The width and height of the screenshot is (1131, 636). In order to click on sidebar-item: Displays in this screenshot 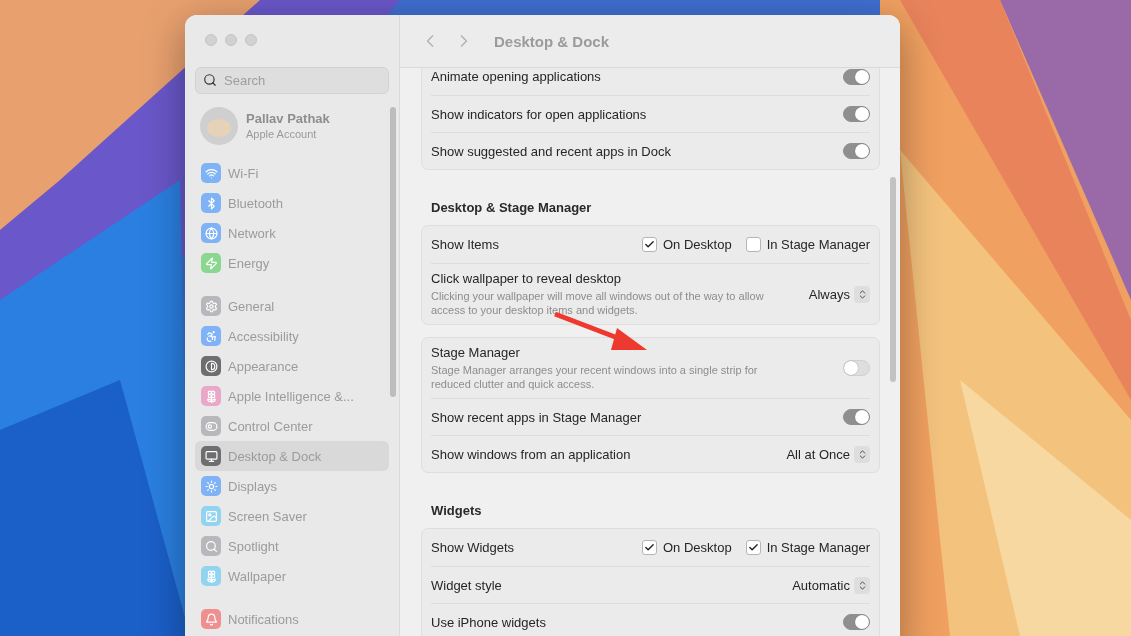, I will do `click(292, 486)`.